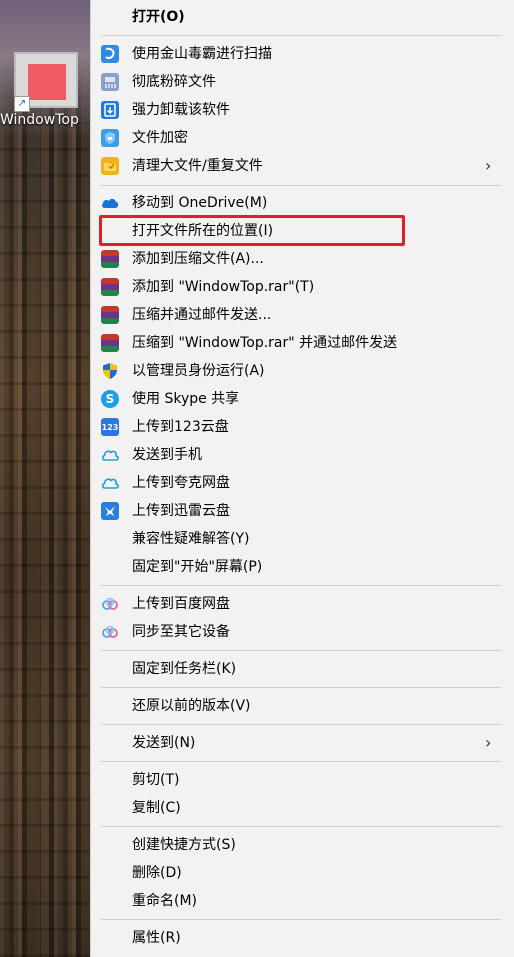 This screenshot has height=957, width=514. Describe the element at coordinates (174, 82) in the screenshot. I see `menu-item-label: 彻底粉碎文件` at that location.